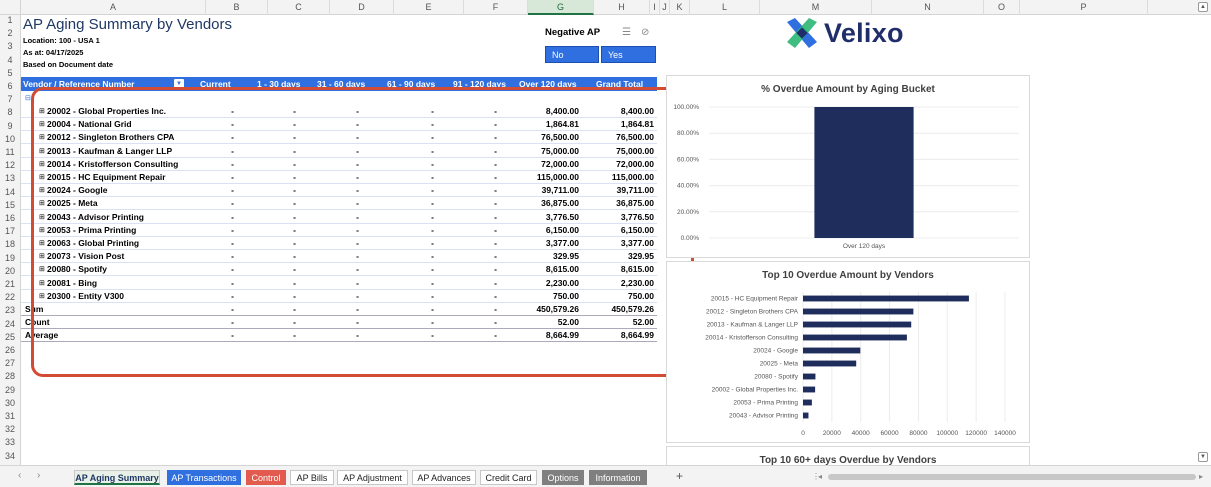 The image size is (1211, 487). What do you see at coordinates (655, 7) in the screenshot?
I see `column-header-i: I` at bounding box center [655, 7].